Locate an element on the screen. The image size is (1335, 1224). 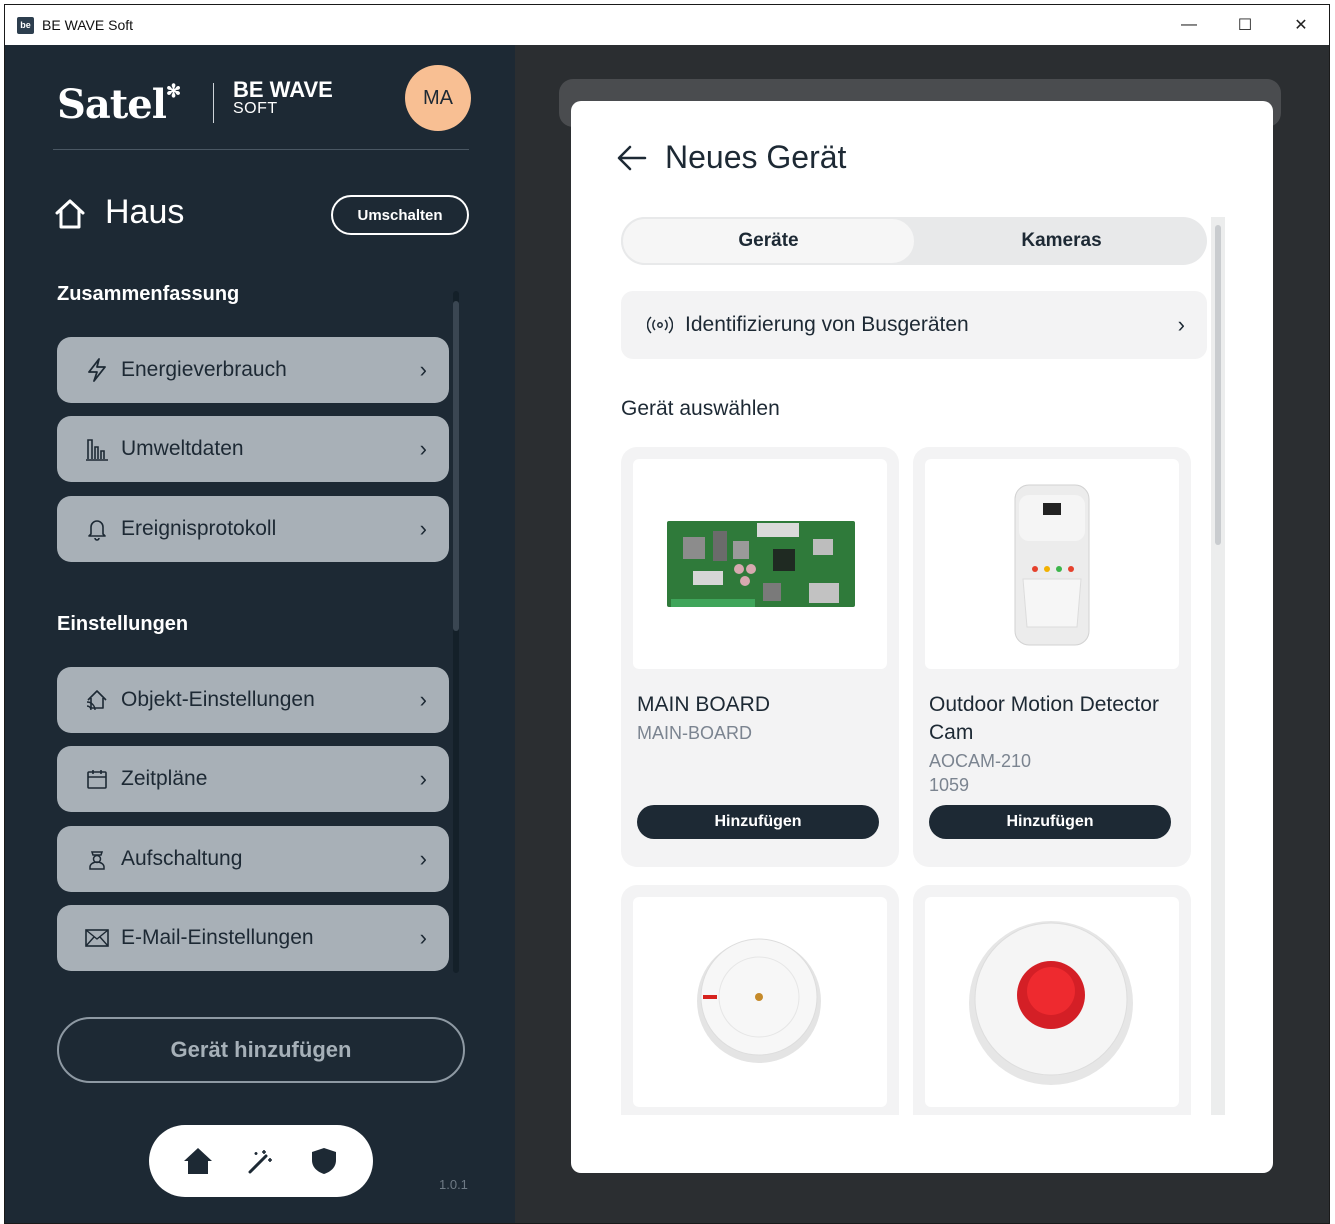
logo-divider is located at coordinates (213, 103).